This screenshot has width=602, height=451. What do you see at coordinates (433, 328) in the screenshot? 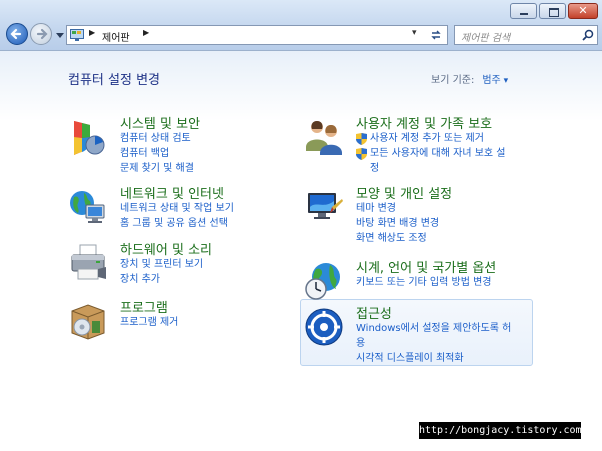
I see `link-windows-suggest-settings: Windows에서 설정을 제안하도록 허` at bounding box center [433, 328].